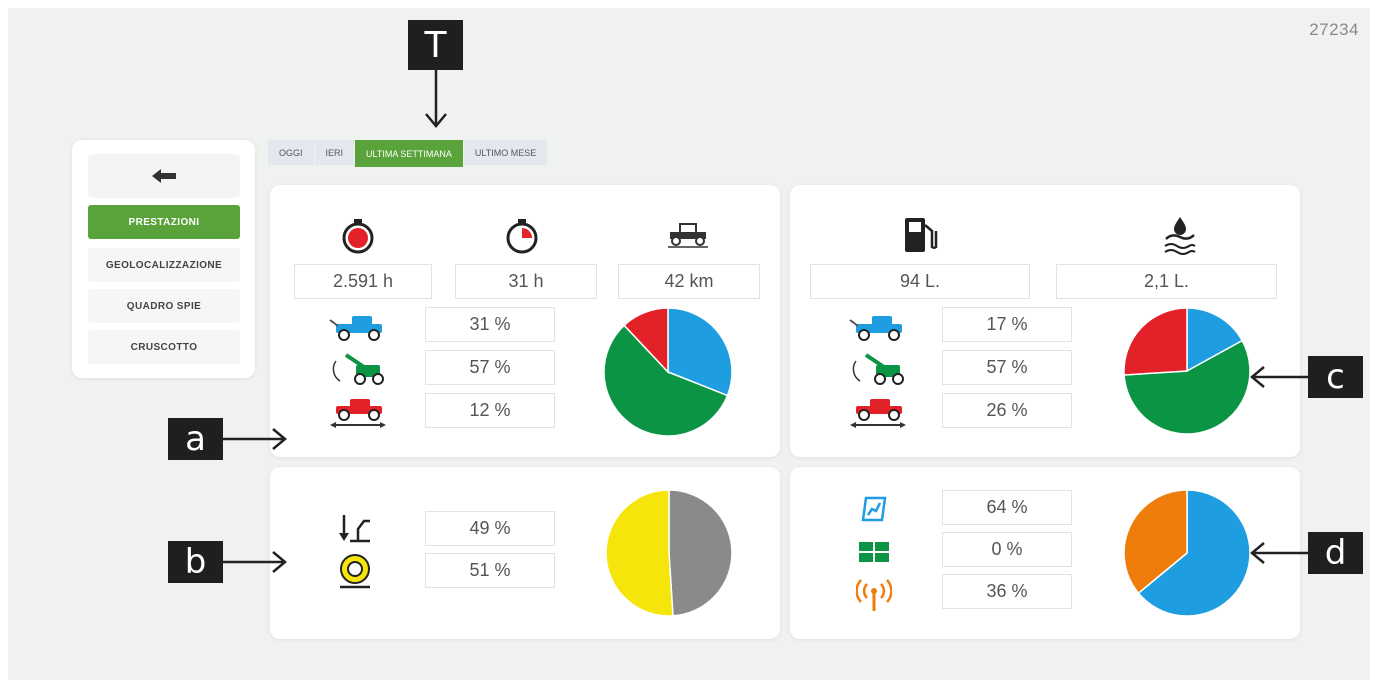 This screenshot has width=1375, height=686. I want to click on load-pie-chart, so click(669, 553).